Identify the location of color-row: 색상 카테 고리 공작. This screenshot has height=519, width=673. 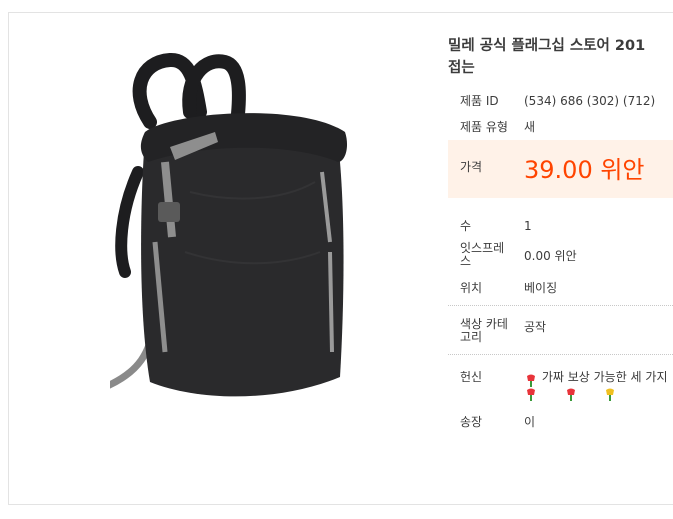
(560, 331).